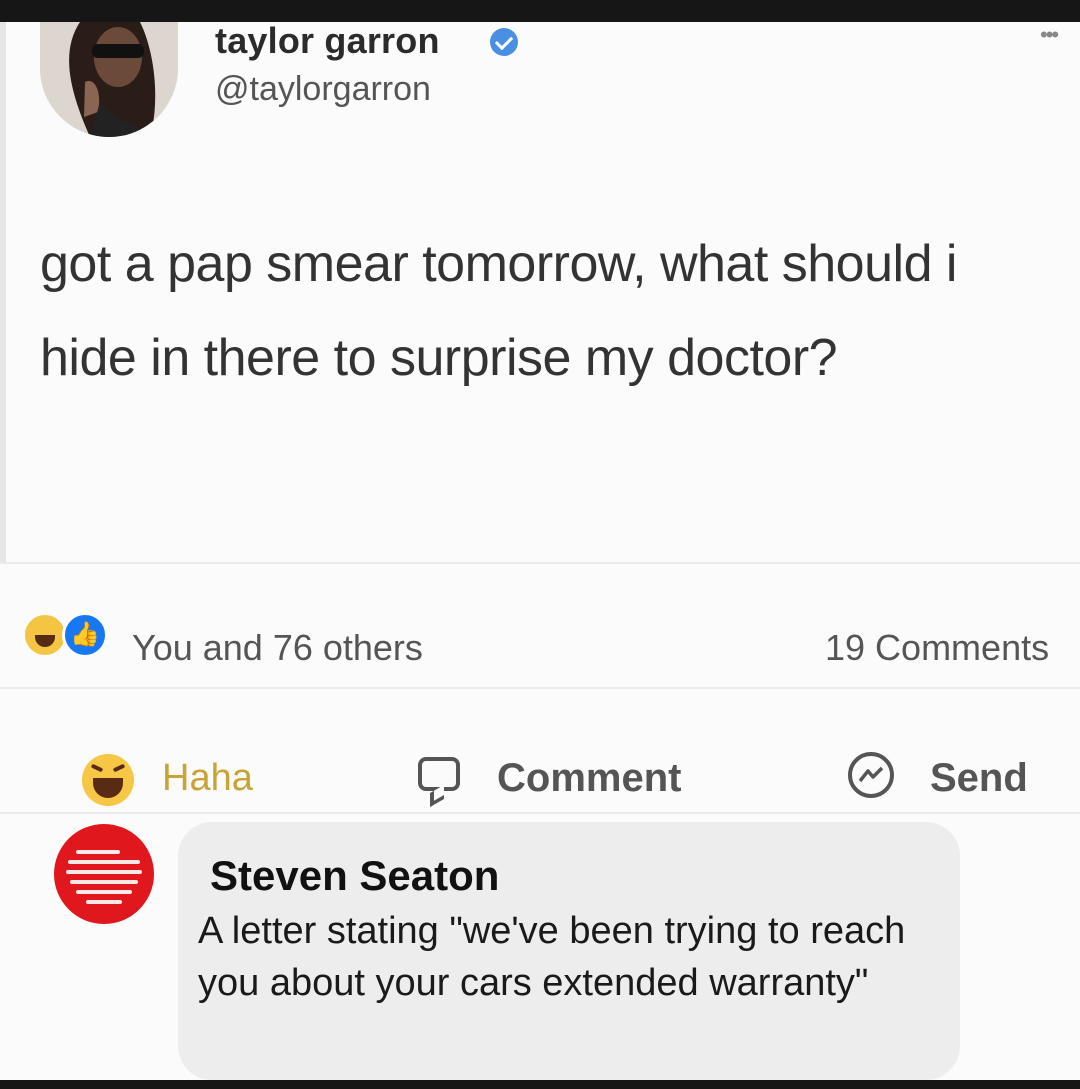 The width and height of the screenshot is (1080, 1089). What do you see at coordinates (540, 1084) in the screenshot?
I see `screenshot-bottom-border` at bounding box center [540, 1084].